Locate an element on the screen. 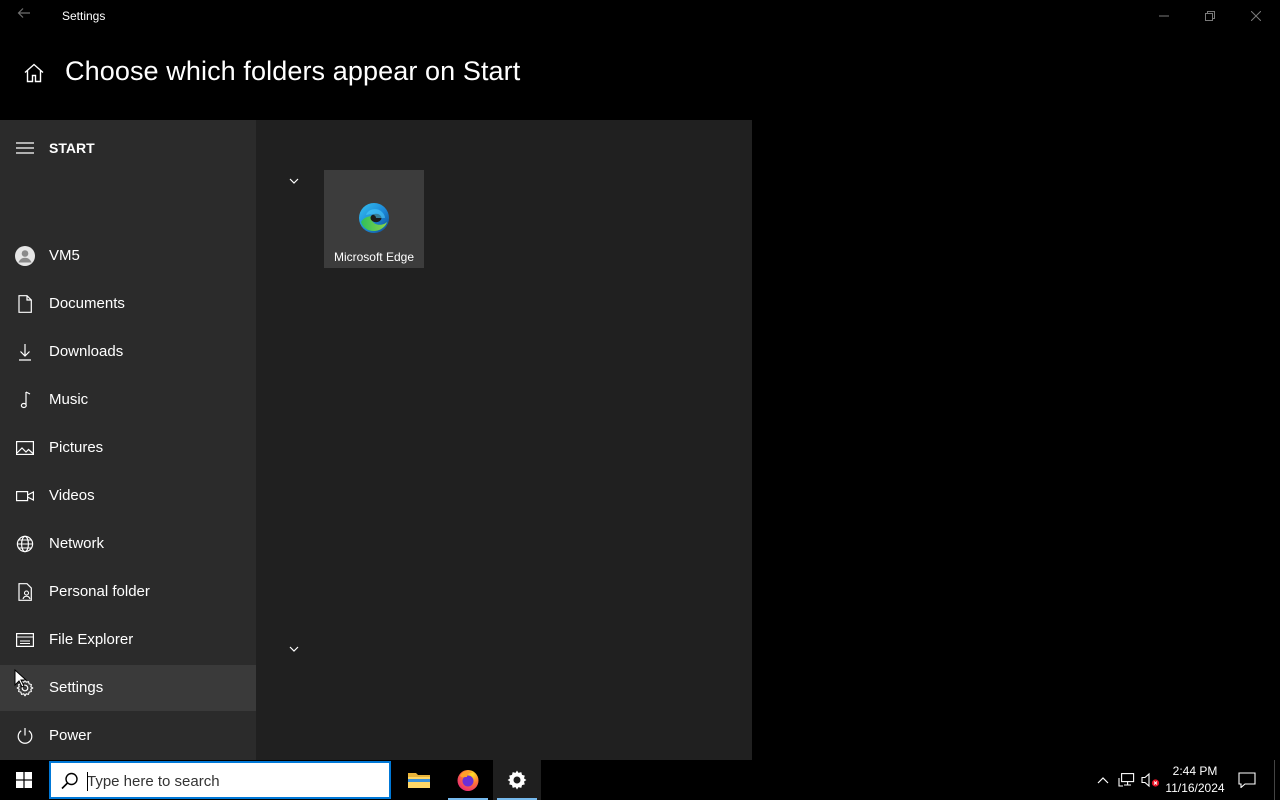  action-center-button is located at coordinates (1247, 780).